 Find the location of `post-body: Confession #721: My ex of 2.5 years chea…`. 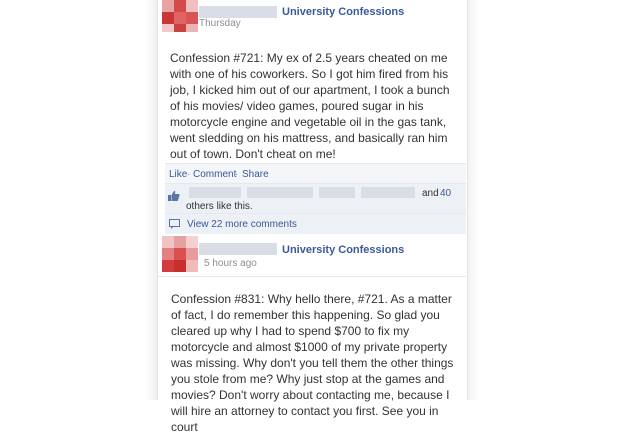

post-body: Confession #721: My ex of 2.5 years chea… is located at coordinates (310, 106).